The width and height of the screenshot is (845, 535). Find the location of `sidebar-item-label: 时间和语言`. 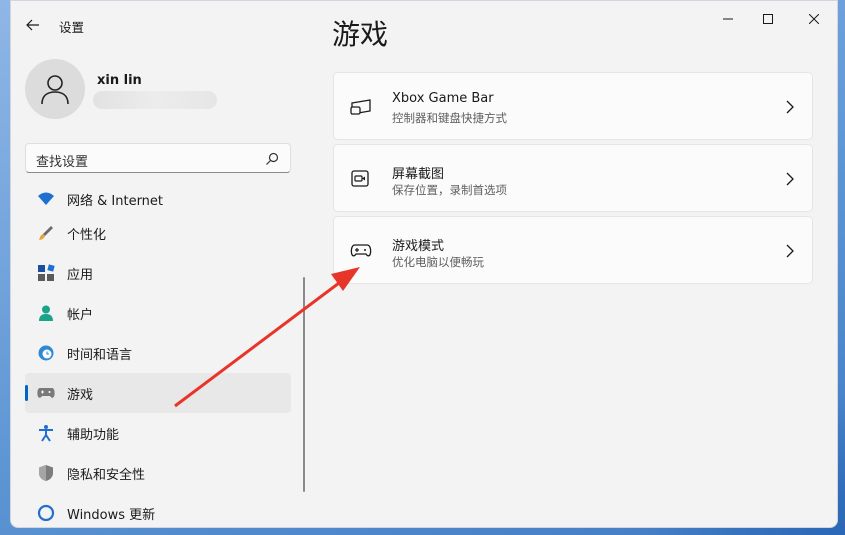

sidebar-item-label: 时间和语言 is located at coordinates (100, 355).